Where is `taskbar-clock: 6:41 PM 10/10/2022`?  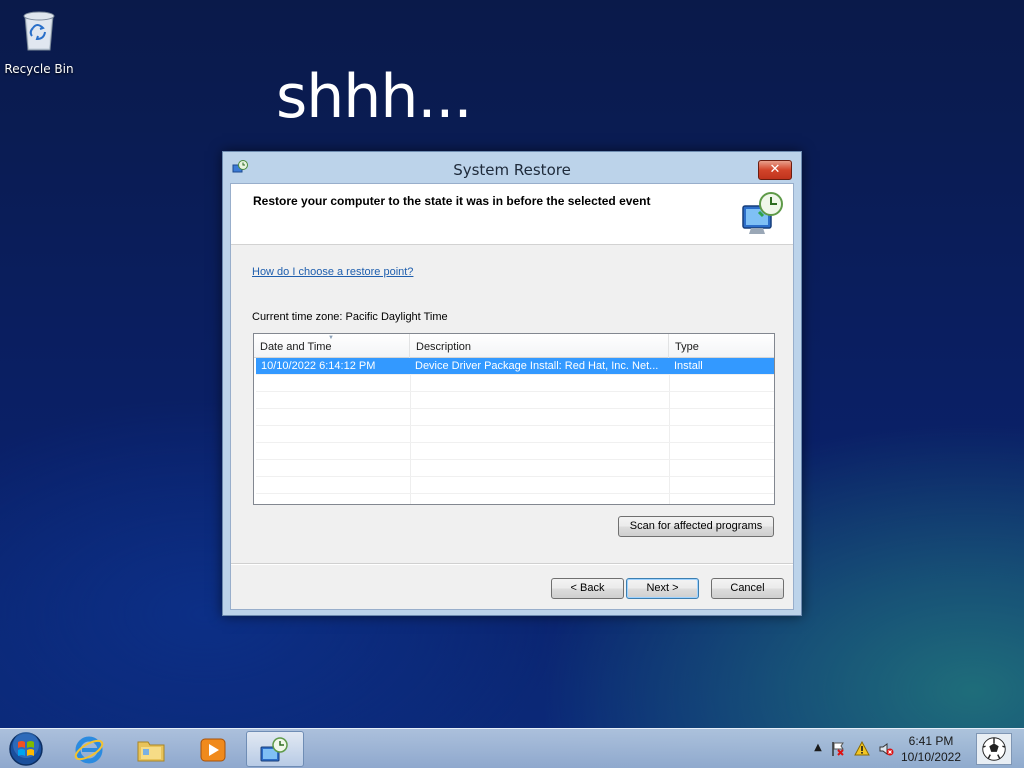 taskbar-clock: 6:41 PM 10/10/2022 is located at coordinates (931, 749).